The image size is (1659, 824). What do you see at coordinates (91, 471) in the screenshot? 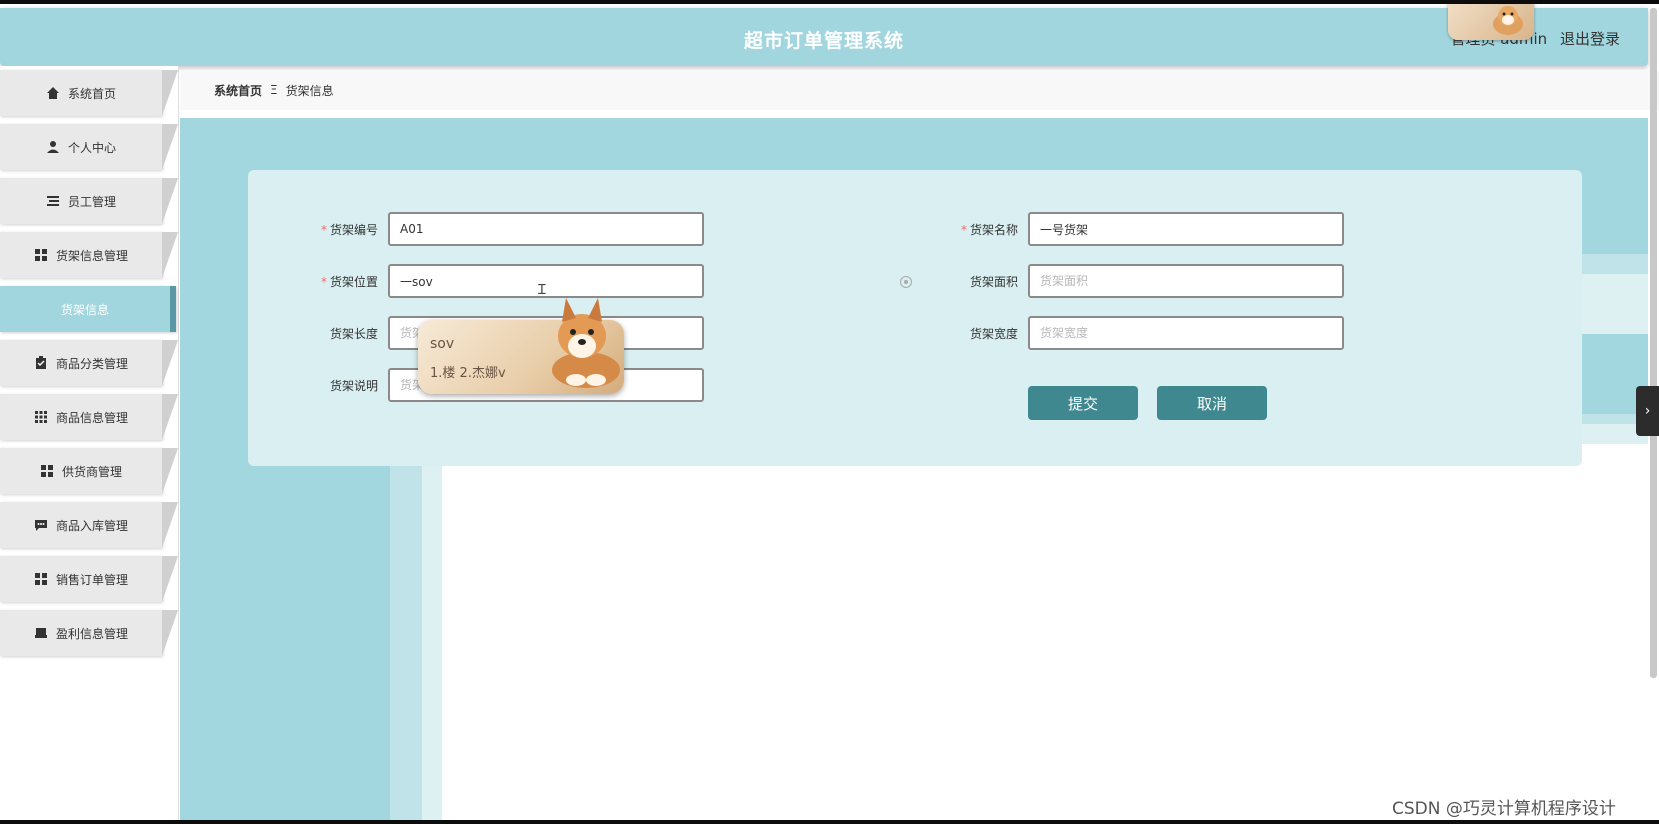
I see `sidebar-item-label: 供货商管理` at bounding box center [91, 471].